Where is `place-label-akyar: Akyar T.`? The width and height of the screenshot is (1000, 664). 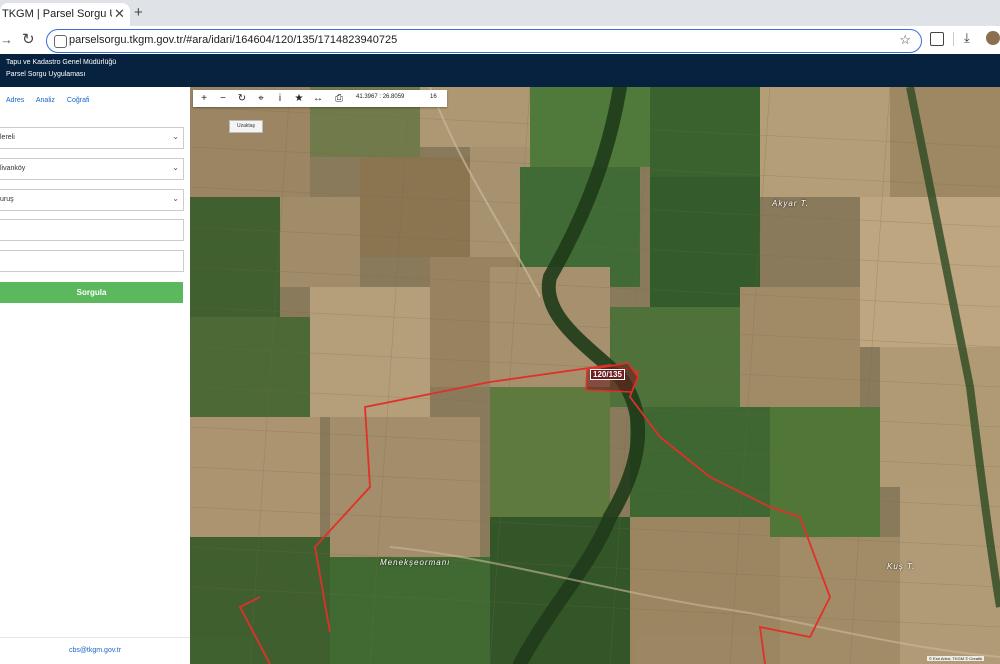 place-label-akyar: Akyar T. is located at coordinates (791, 203).